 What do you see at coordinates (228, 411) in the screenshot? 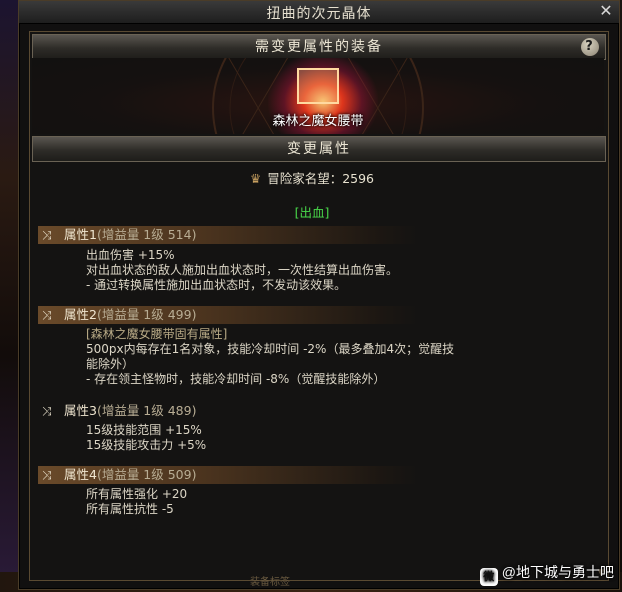
I see `attribute-3-header: ⤨ 属性3(增益量 1级 489)` at bounding box center [228, 411].